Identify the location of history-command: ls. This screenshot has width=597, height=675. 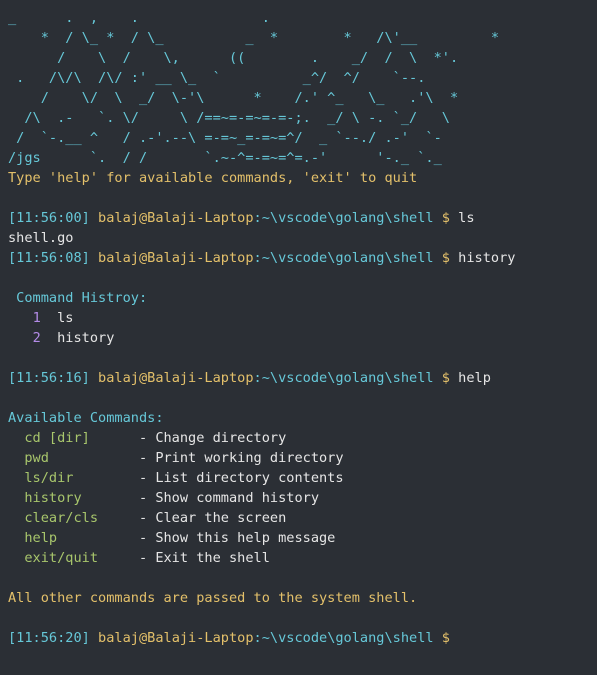
(65, 318).